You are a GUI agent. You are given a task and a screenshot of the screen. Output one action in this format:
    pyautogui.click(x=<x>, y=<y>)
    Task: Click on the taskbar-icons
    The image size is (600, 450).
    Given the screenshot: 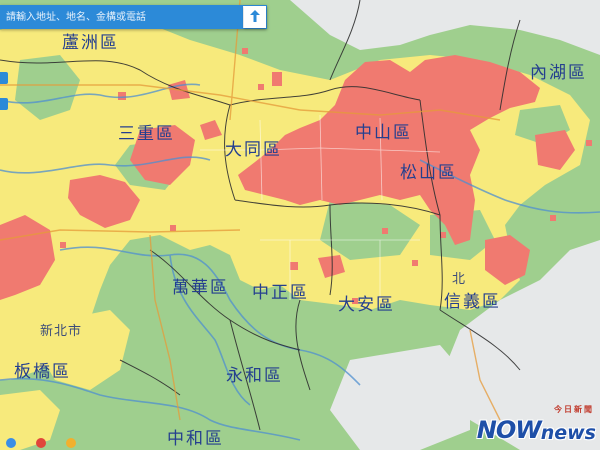 What is the action you would take?
    pyautogui.click(x=55, y=443)
    